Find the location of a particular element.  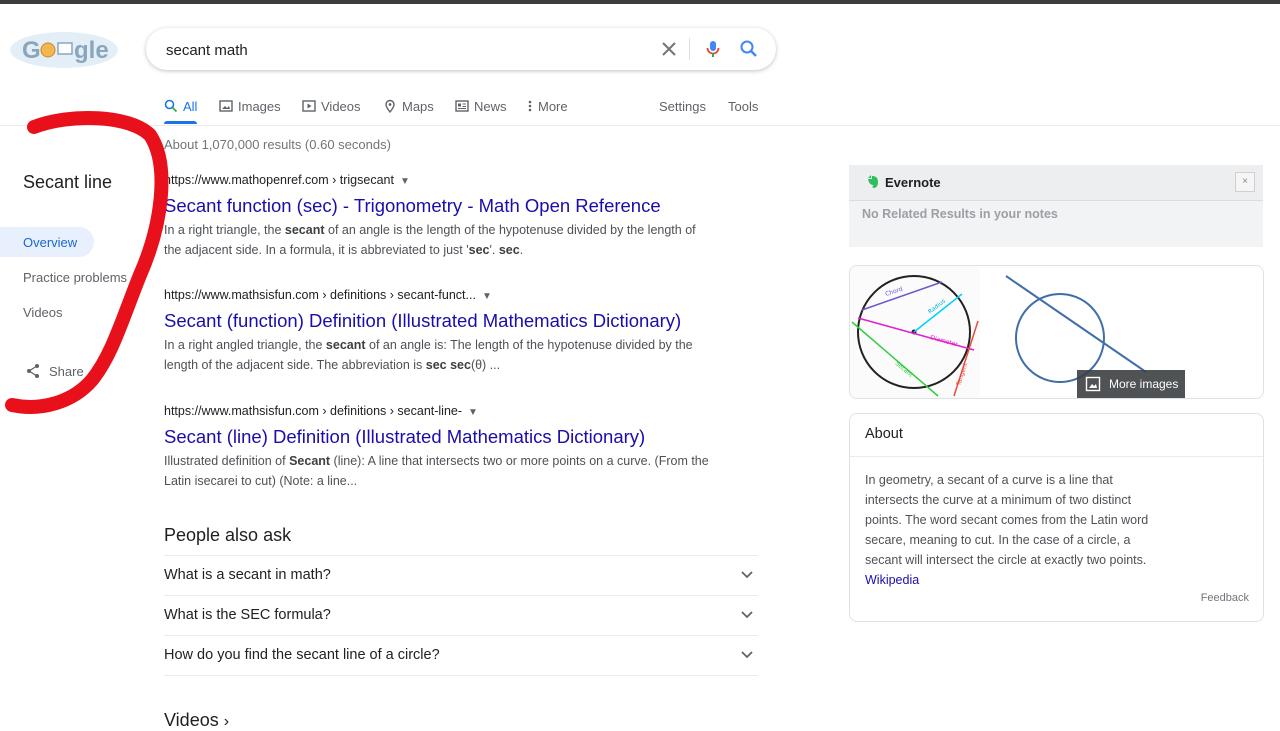

tab-news: News is located at coordinates (481, 106).